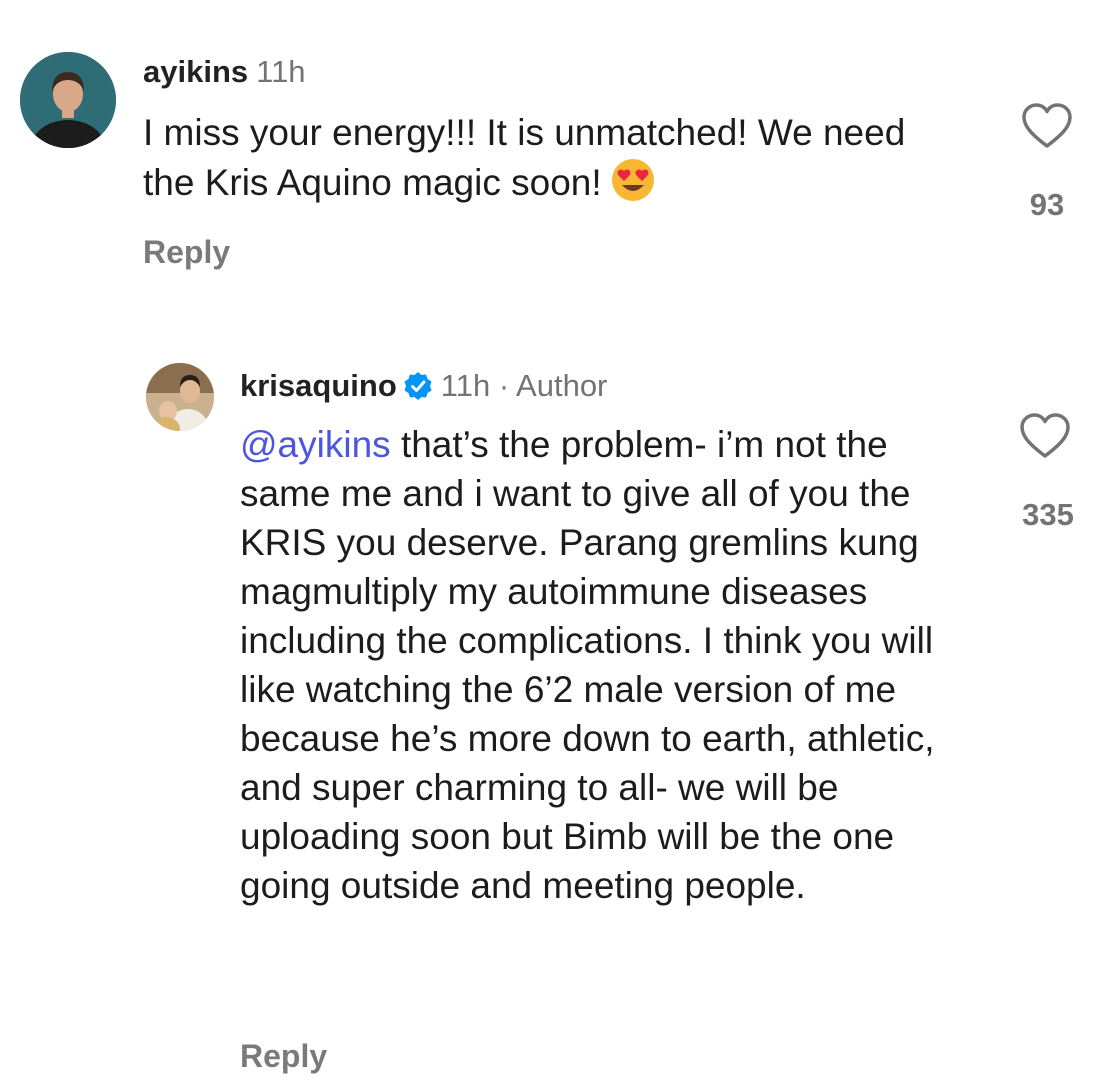 The width and height of the screenshot is (1120, 1090). Describe the element at coordinates (195, 71) in the screenshot. I see `username: ayikins` at that location.